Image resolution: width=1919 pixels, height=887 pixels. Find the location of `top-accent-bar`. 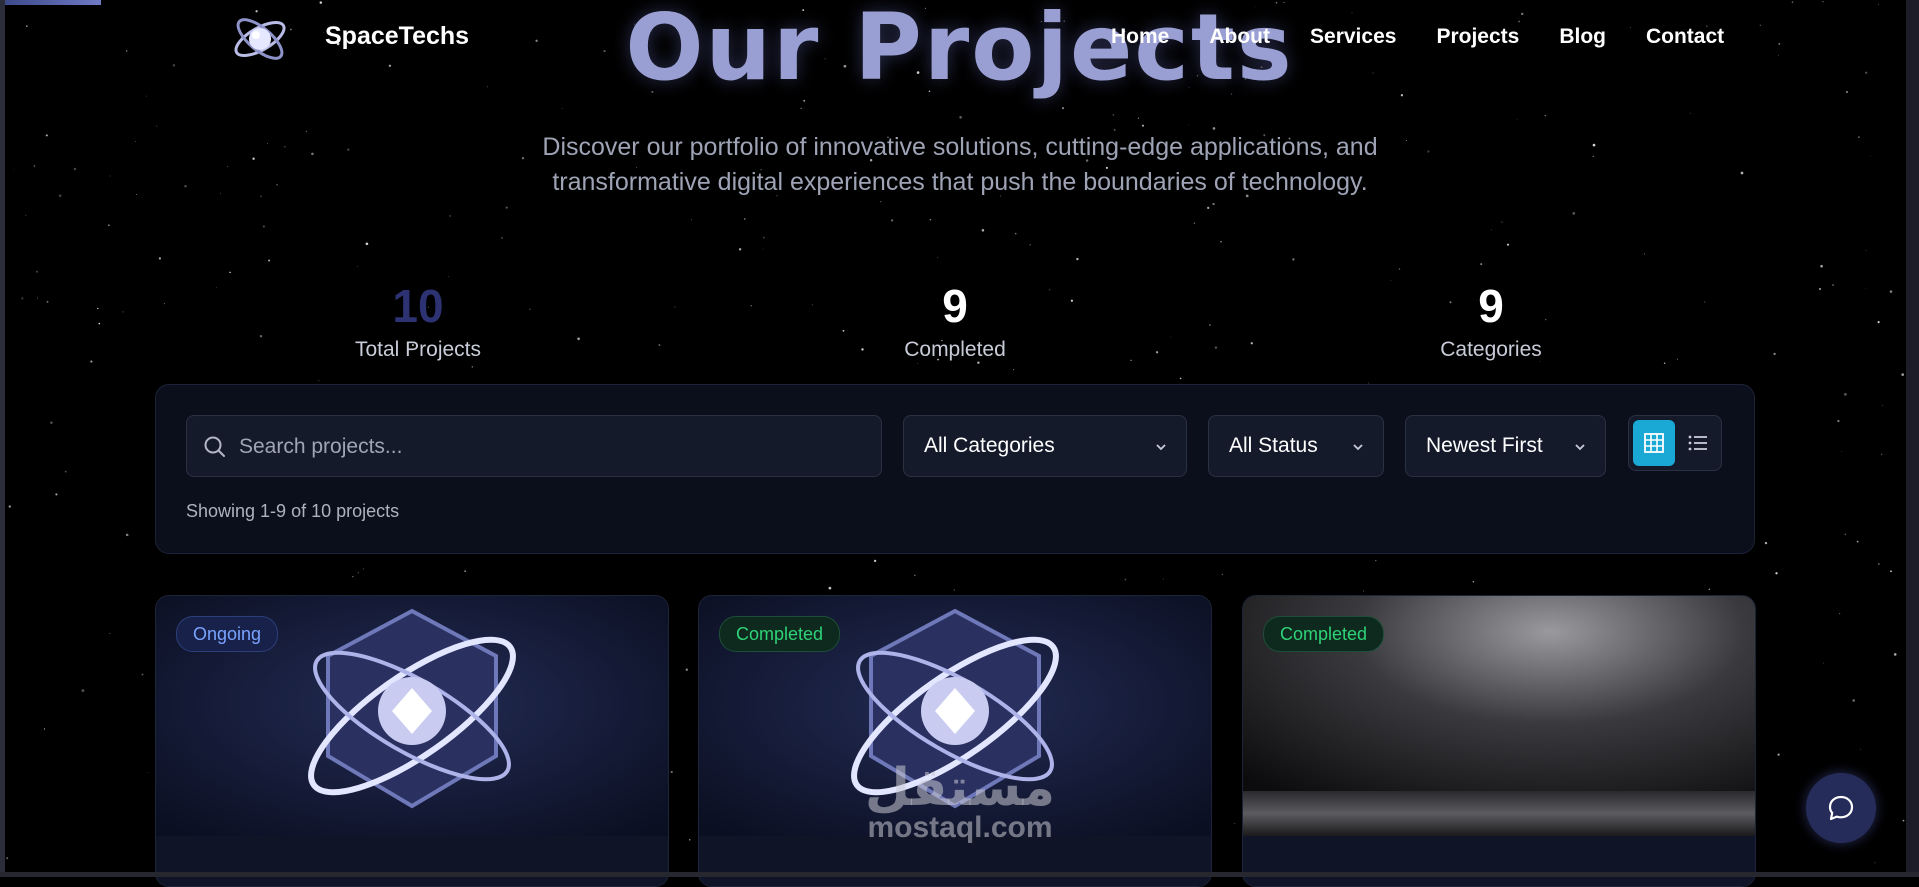

top-accent-bar is located at coordinates (53, 2).